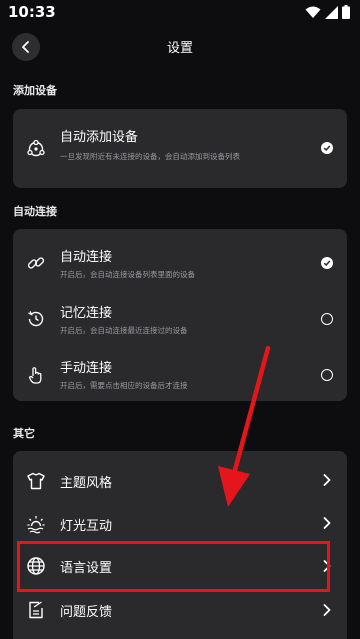 This screenshot has height=639, width=360. What do you see at coordinates (36, 525) in the screenshot?
I see `light-icon` at bounding box center [36, 525].